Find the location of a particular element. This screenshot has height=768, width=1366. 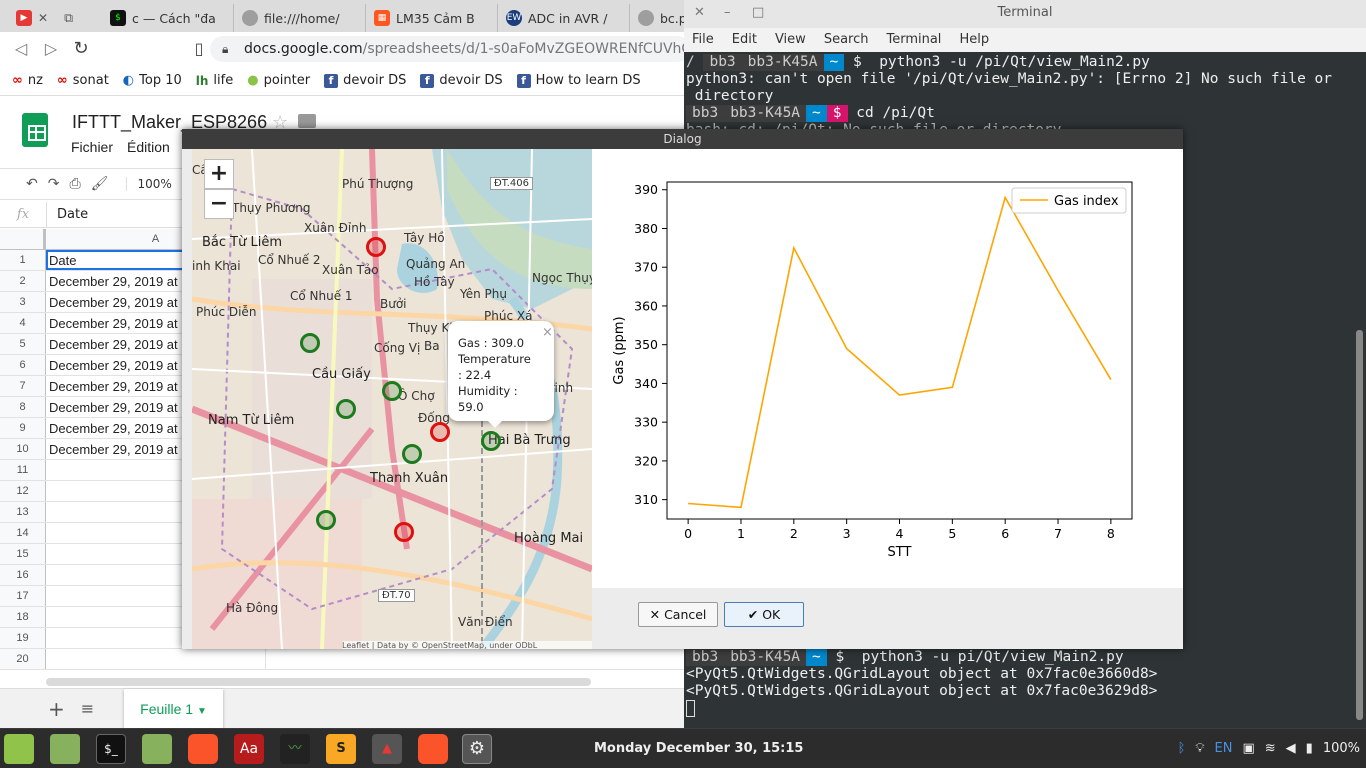

menu-edition: Édition is located at coordinates (148, 147).